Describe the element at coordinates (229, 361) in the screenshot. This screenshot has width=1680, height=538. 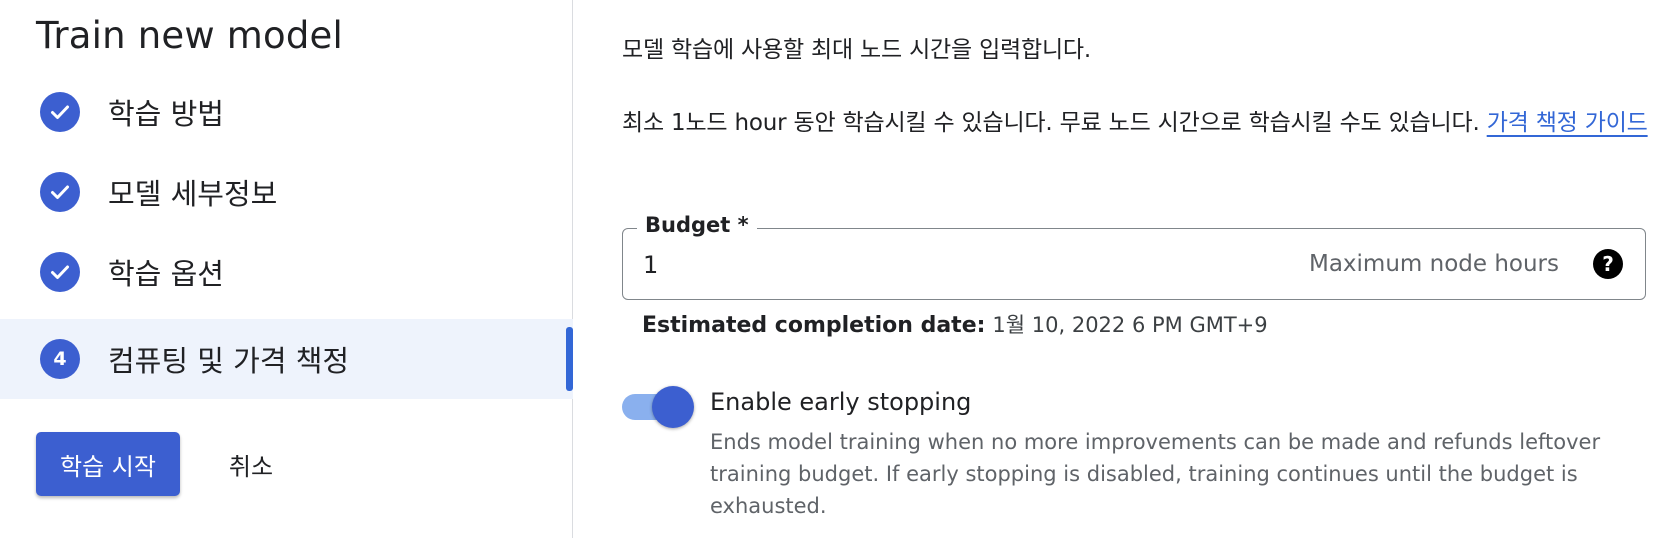
I see `step-label: 컴퓨팅 및 가격 책정` at that location.